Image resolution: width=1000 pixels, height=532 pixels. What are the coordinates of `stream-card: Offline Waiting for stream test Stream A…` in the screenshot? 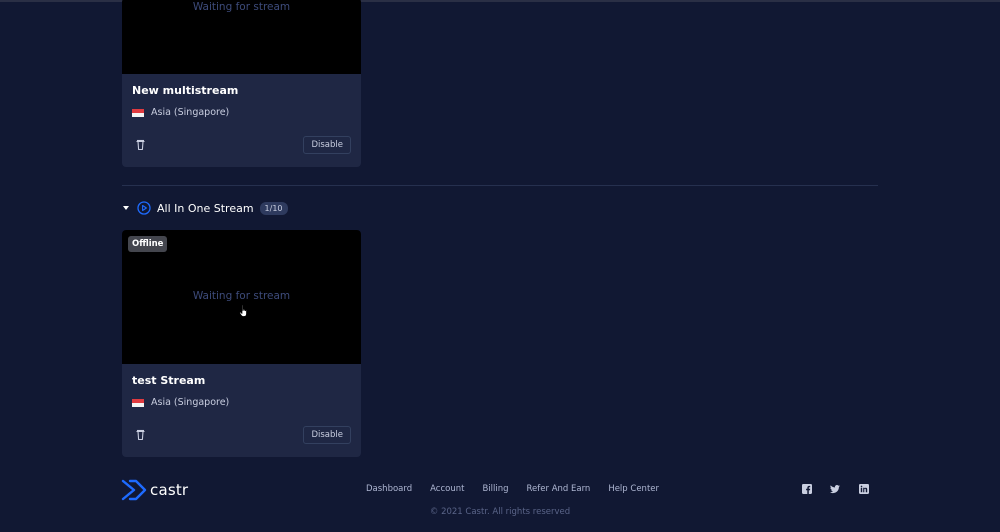 It's located at (241, 343).